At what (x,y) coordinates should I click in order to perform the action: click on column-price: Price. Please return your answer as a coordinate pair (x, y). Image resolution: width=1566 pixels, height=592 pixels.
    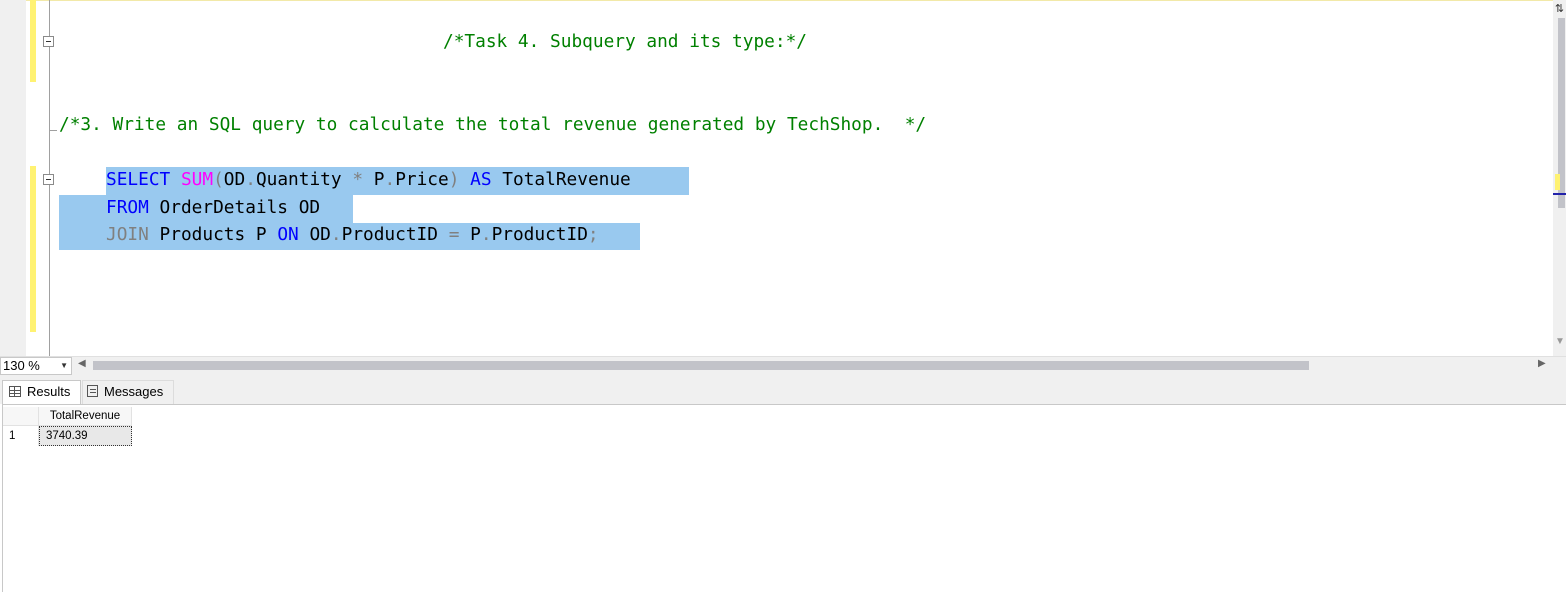
    Looking at the image, I should click on (422, 179).